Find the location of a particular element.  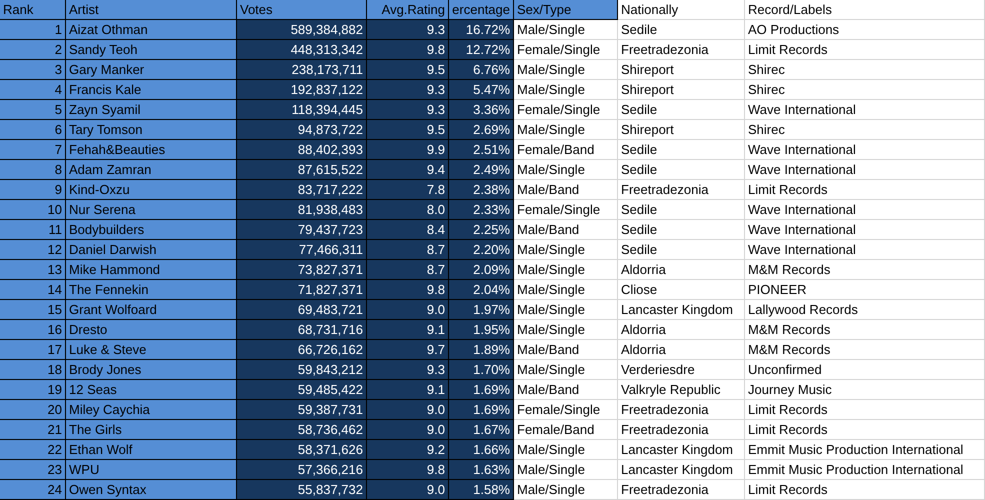

table-cell: 2.69% is located at coordinates (481, 130).